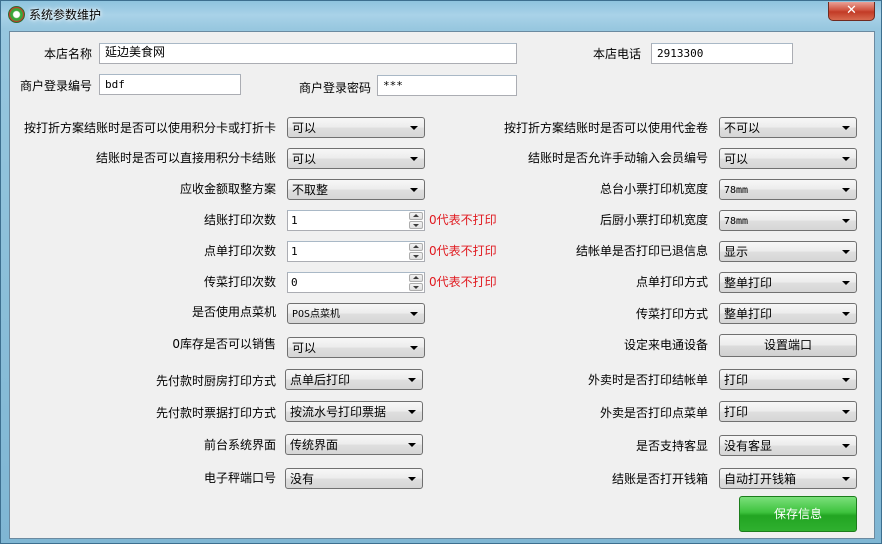  I want to click on right-label-4: 后厨小票打印机宽度, so click(653, 220).